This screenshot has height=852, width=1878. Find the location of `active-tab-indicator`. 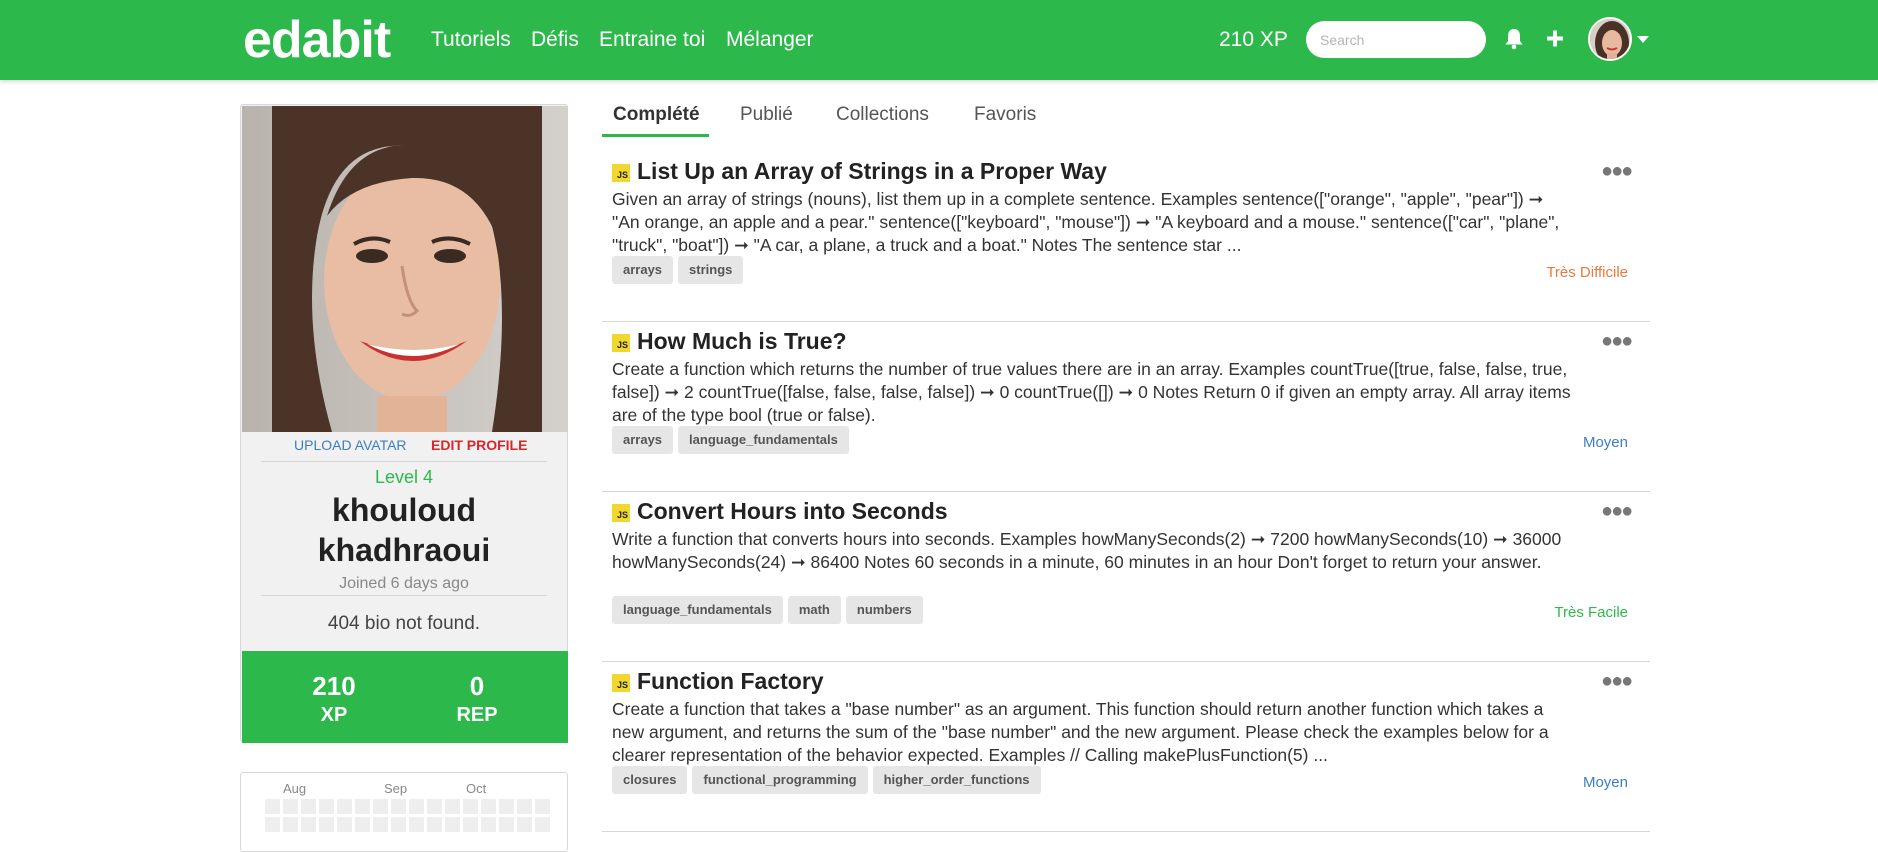

active-tab-indicator is located at coordinates (655, 135).